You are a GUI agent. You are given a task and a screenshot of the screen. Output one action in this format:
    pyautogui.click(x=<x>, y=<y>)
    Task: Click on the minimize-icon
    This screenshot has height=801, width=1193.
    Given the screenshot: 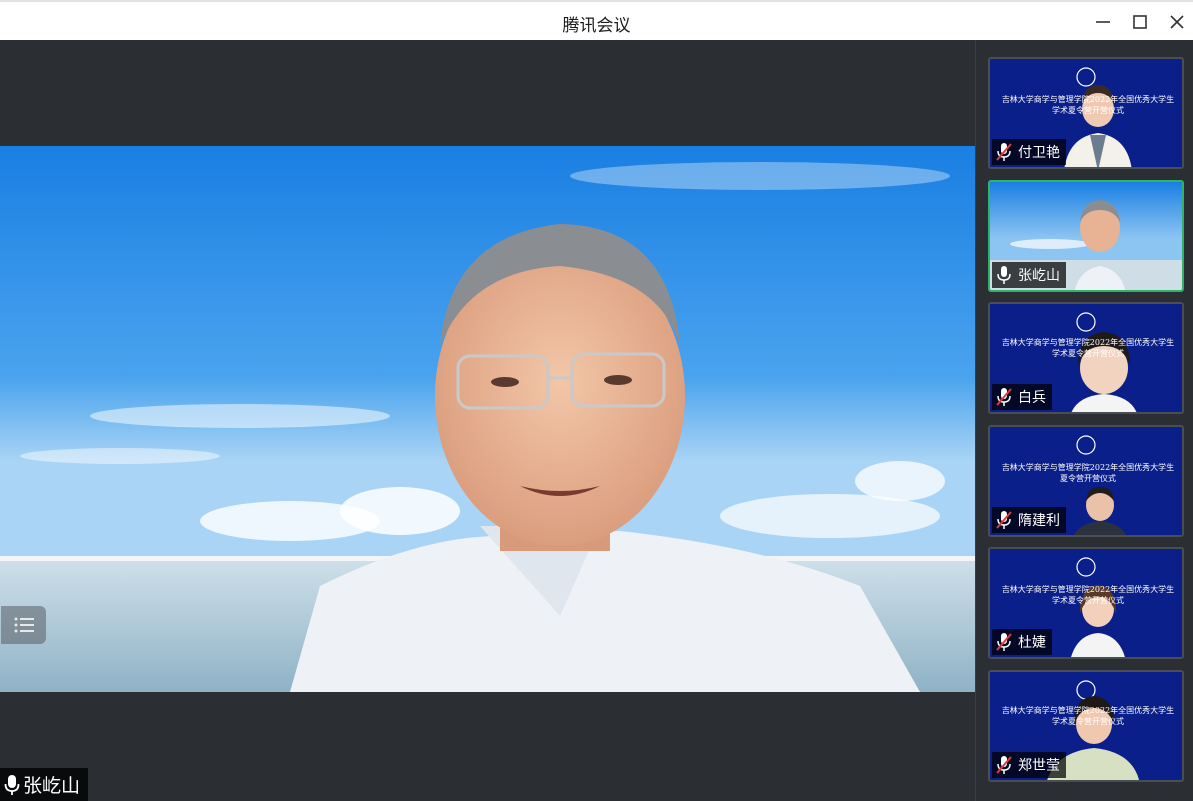 What is the action you would take?
    pyautogui.click(x=1103, y=22)
    